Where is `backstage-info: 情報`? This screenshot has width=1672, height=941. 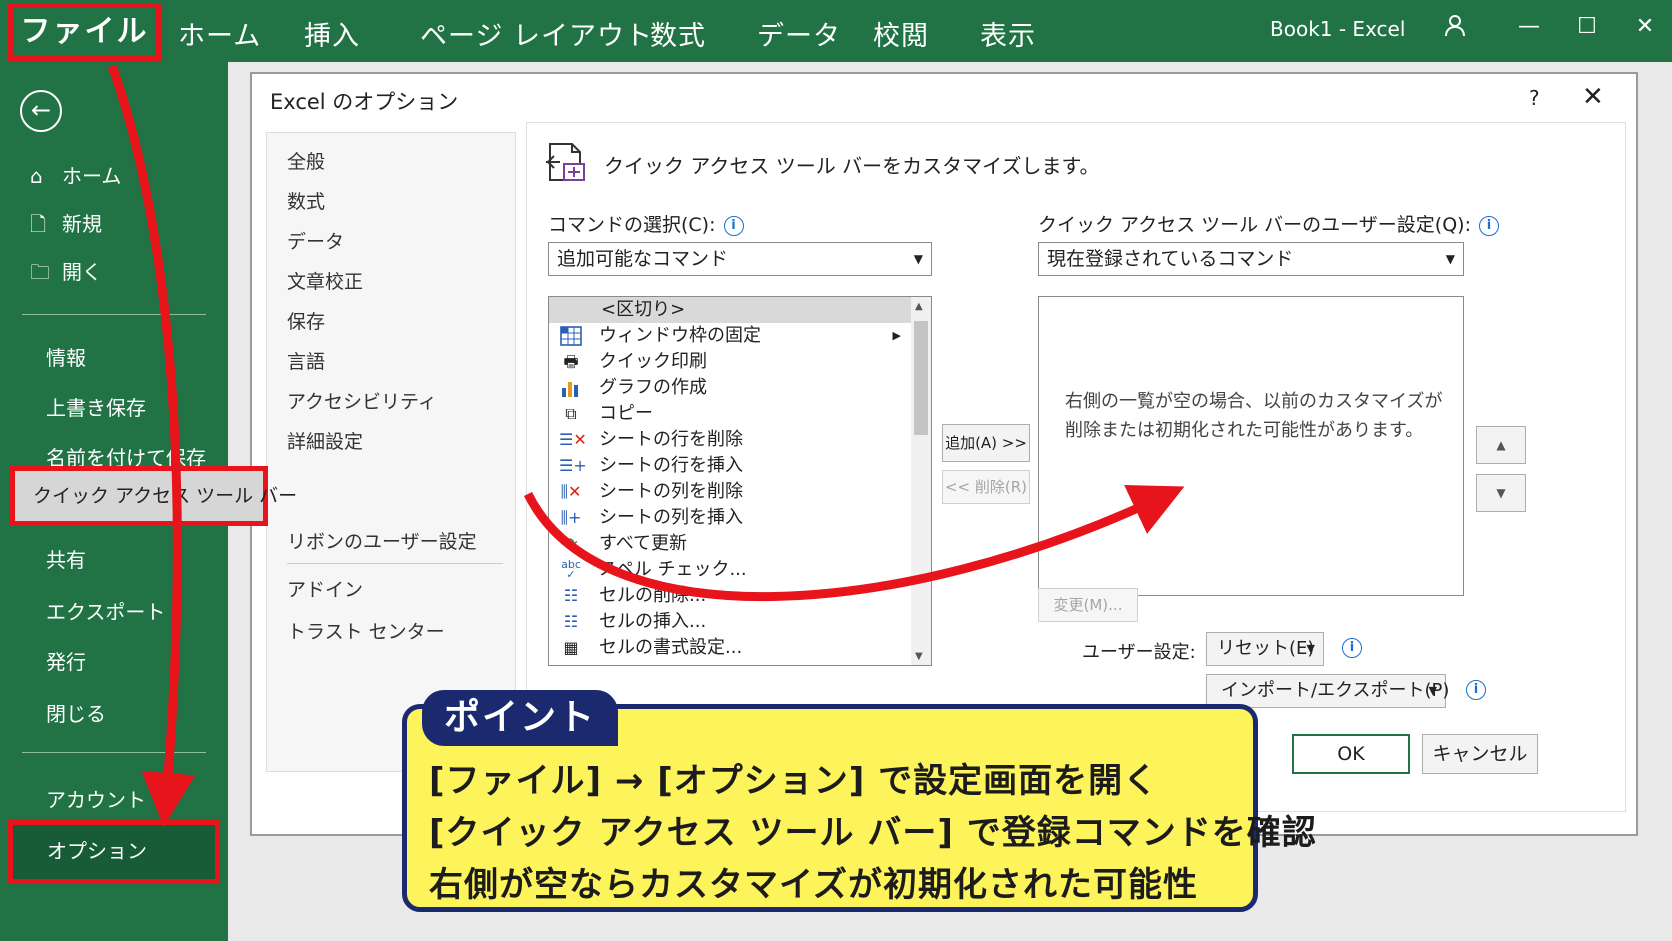
backstage-info: 情報 is located at coordinates (66, 356).